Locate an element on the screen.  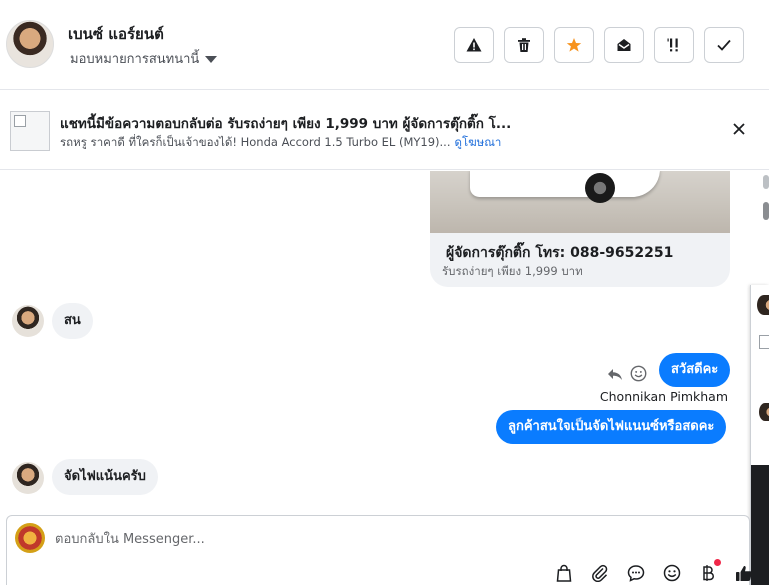
reply-composer is located at coordinates (379, 550).